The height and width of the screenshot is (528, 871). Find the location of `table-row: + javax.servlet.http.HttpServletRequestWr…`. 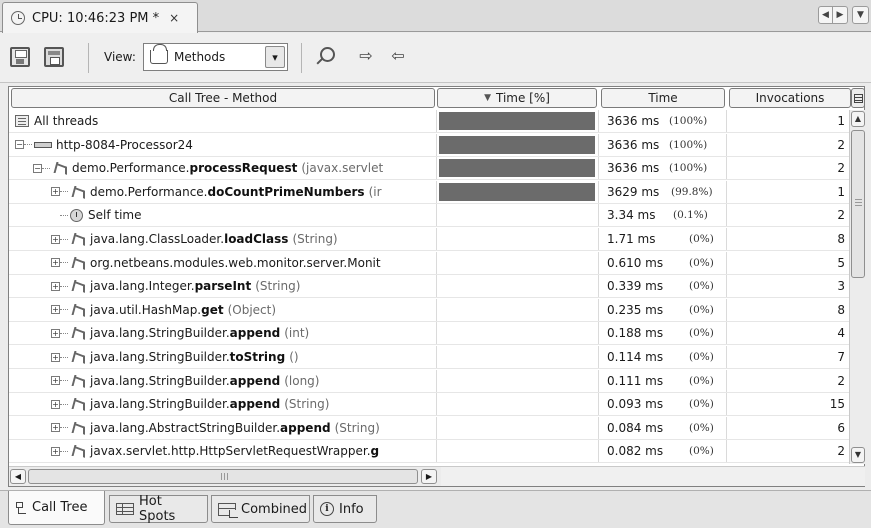

table-row: + javax.servlet.http.HttpServletRequestWr… is located at coordinates (429, 452).